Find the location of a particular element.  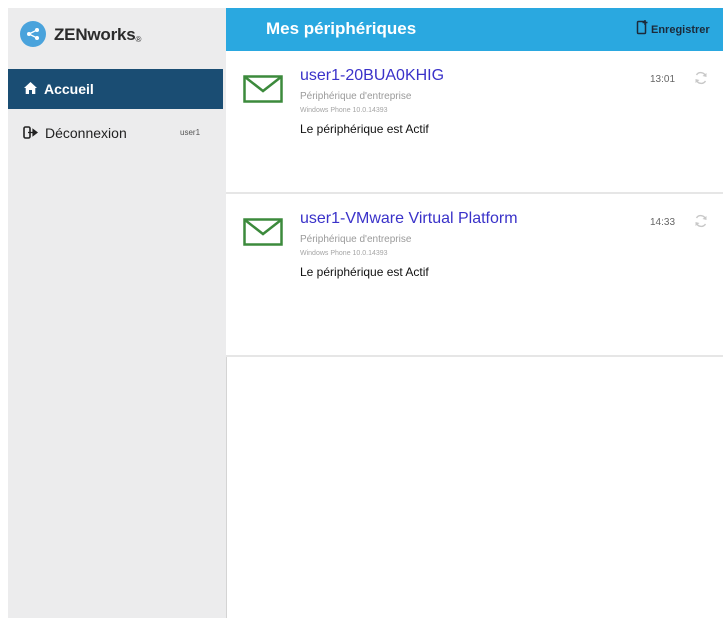

device-name: user1-VMware Virtual Platform is located at coordinates (409, 219).